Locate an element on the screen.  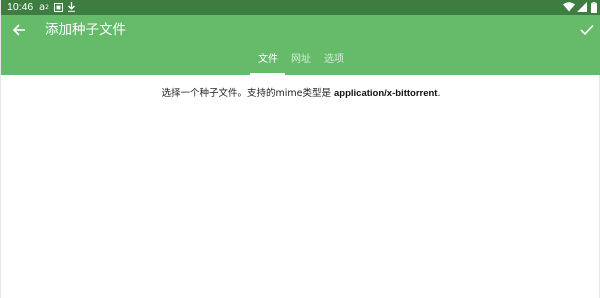
arrow-back-icon is located at coordinates (19, 30).